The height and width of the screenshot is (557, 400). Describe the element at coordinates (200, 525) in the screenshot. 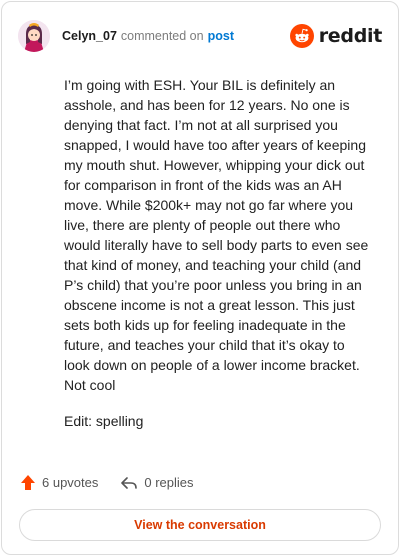

I see `view-conversation-button: View the conversation` at that location.